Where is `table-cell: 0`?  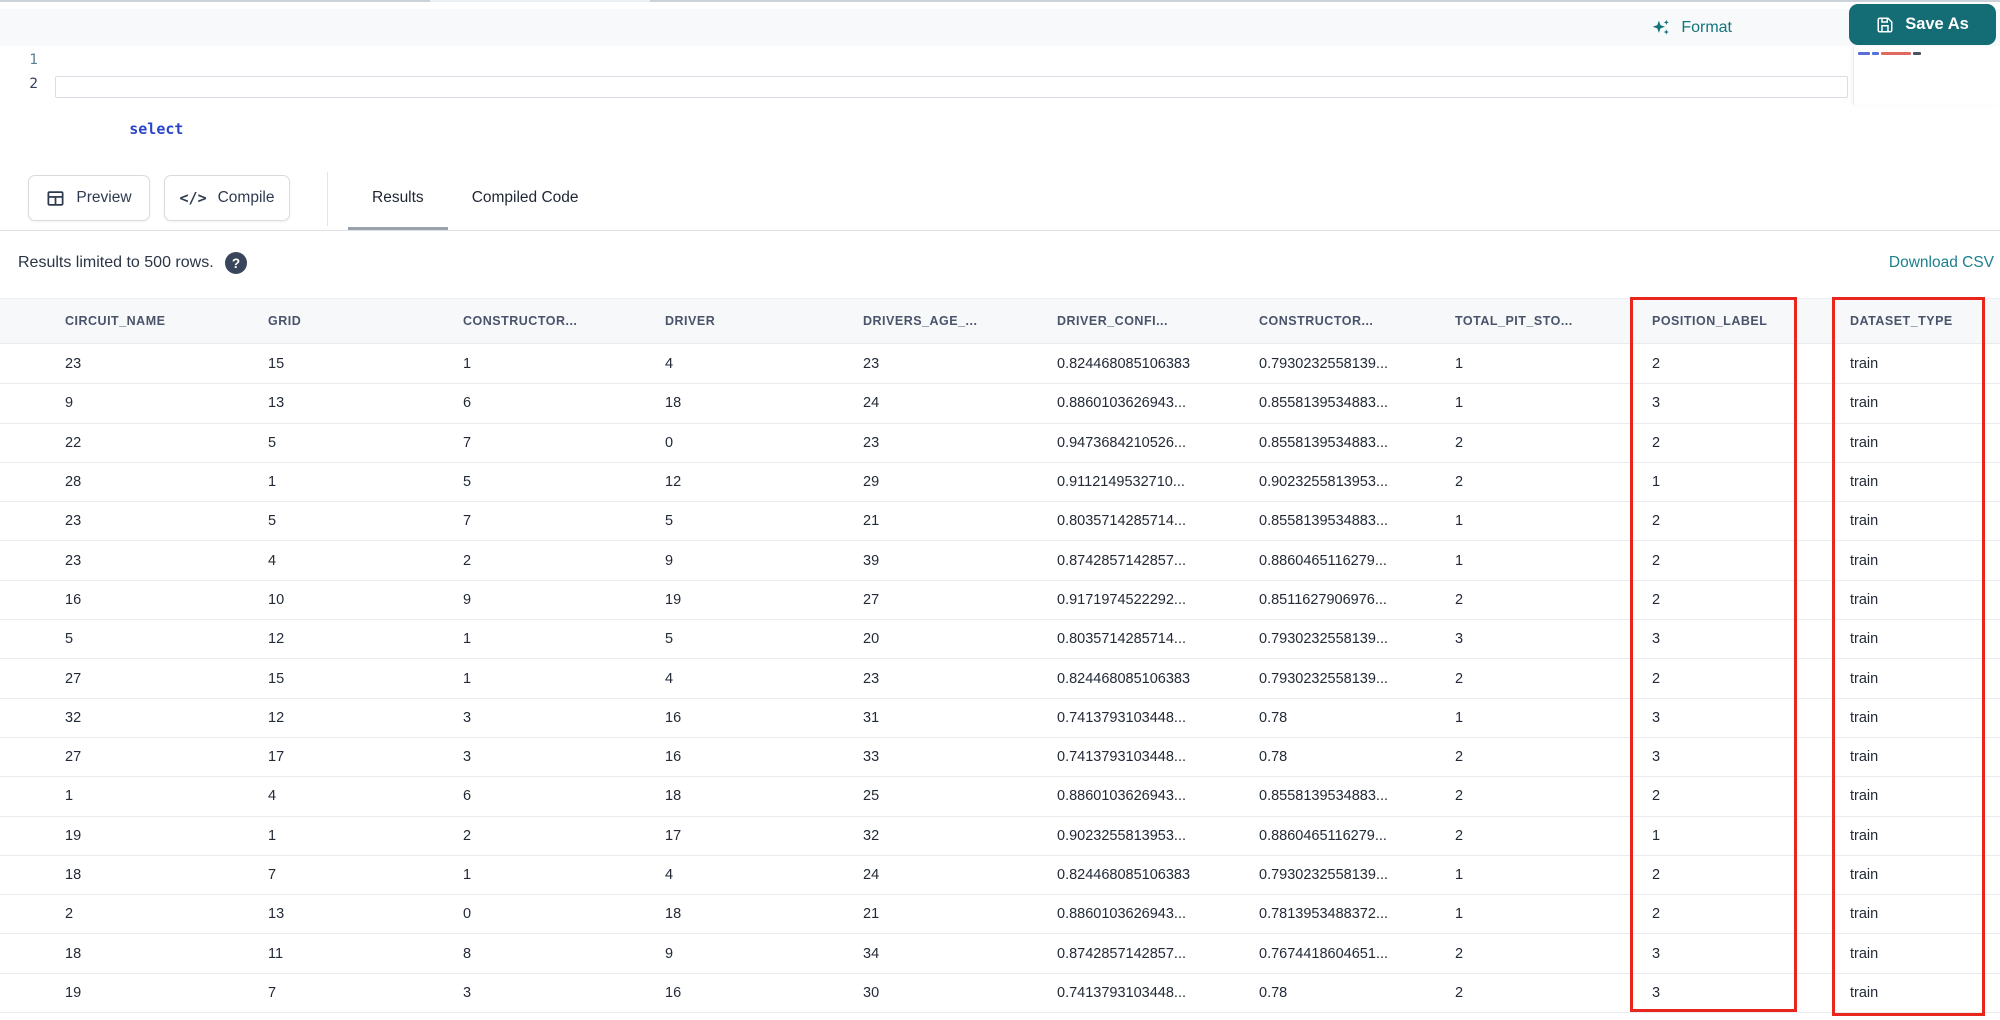
table-cell: 0 is located at coordinates (467, 914).